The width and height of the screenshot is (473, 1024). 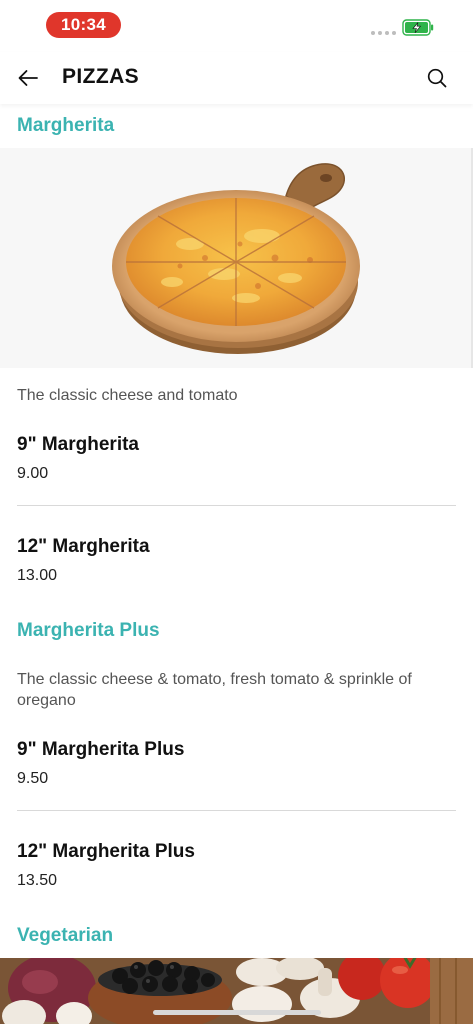 I want to click on status-bar: 10:34, so click(x=236, y=25).